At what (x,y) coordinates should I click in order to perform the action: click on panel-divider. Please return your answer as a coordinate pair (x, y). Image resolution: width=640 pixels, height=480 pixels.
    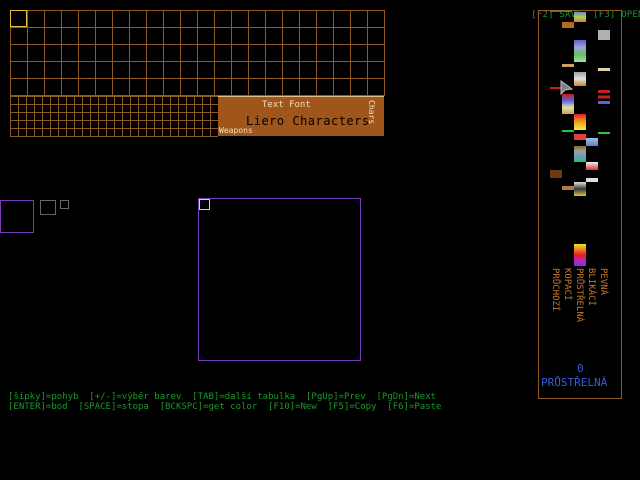
    Looking at the image, I should click on (301, 96).